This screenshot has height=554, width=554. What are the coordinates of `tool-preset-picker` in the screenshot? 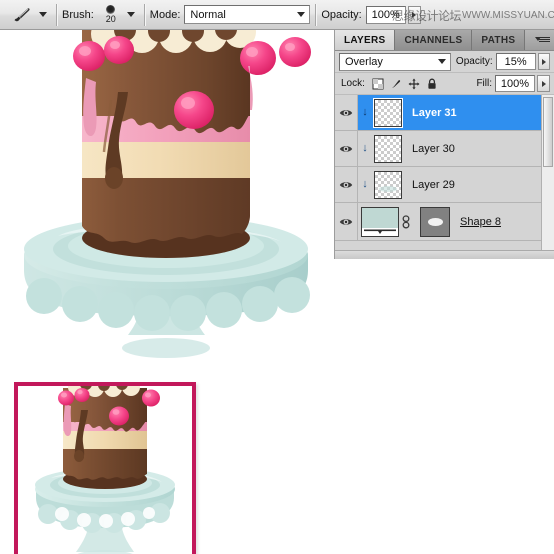 It's located at (21, 15).